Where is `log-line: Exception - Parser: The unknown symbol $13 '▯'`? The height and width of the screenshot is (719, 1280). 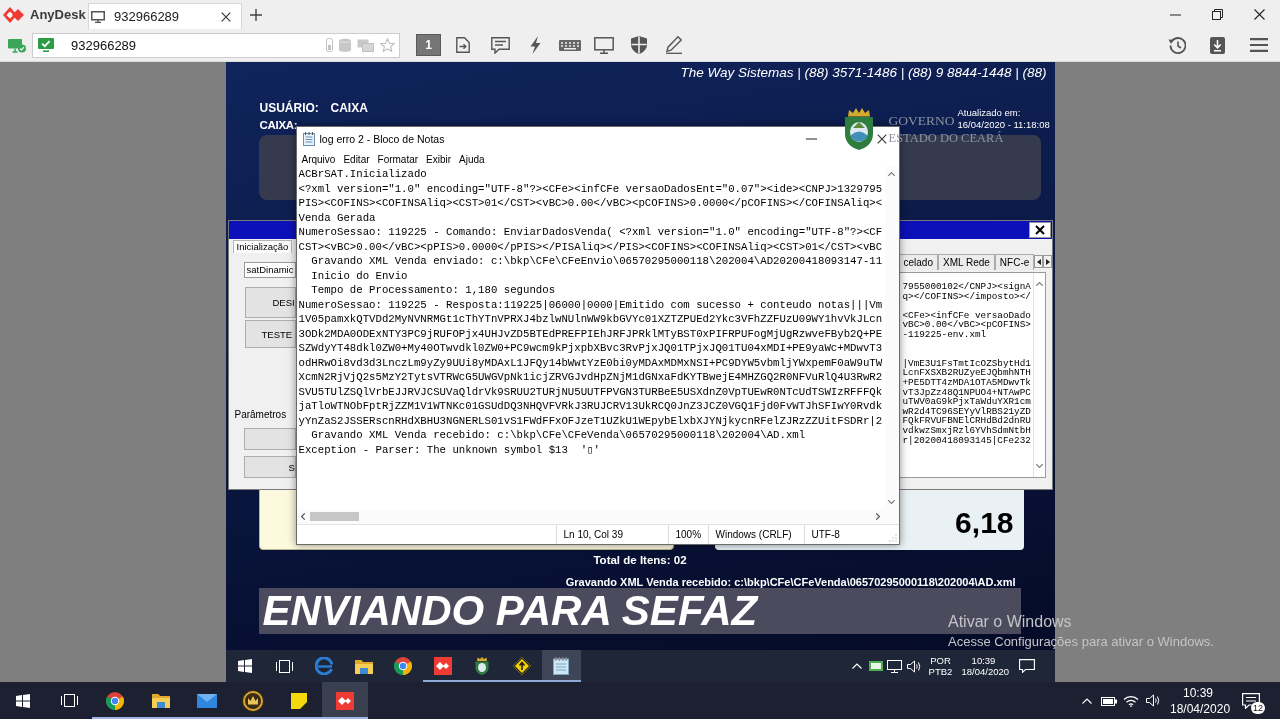 log-line: Exception - Parser: The unknown symbol $13 '▯' is located at coordinates (449, 449).